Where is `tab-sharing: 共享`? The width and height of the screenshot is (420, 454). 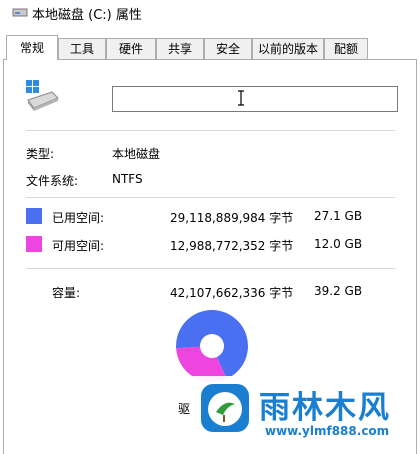 tab-sharing: 共享 is located at coordinates (180, 48).